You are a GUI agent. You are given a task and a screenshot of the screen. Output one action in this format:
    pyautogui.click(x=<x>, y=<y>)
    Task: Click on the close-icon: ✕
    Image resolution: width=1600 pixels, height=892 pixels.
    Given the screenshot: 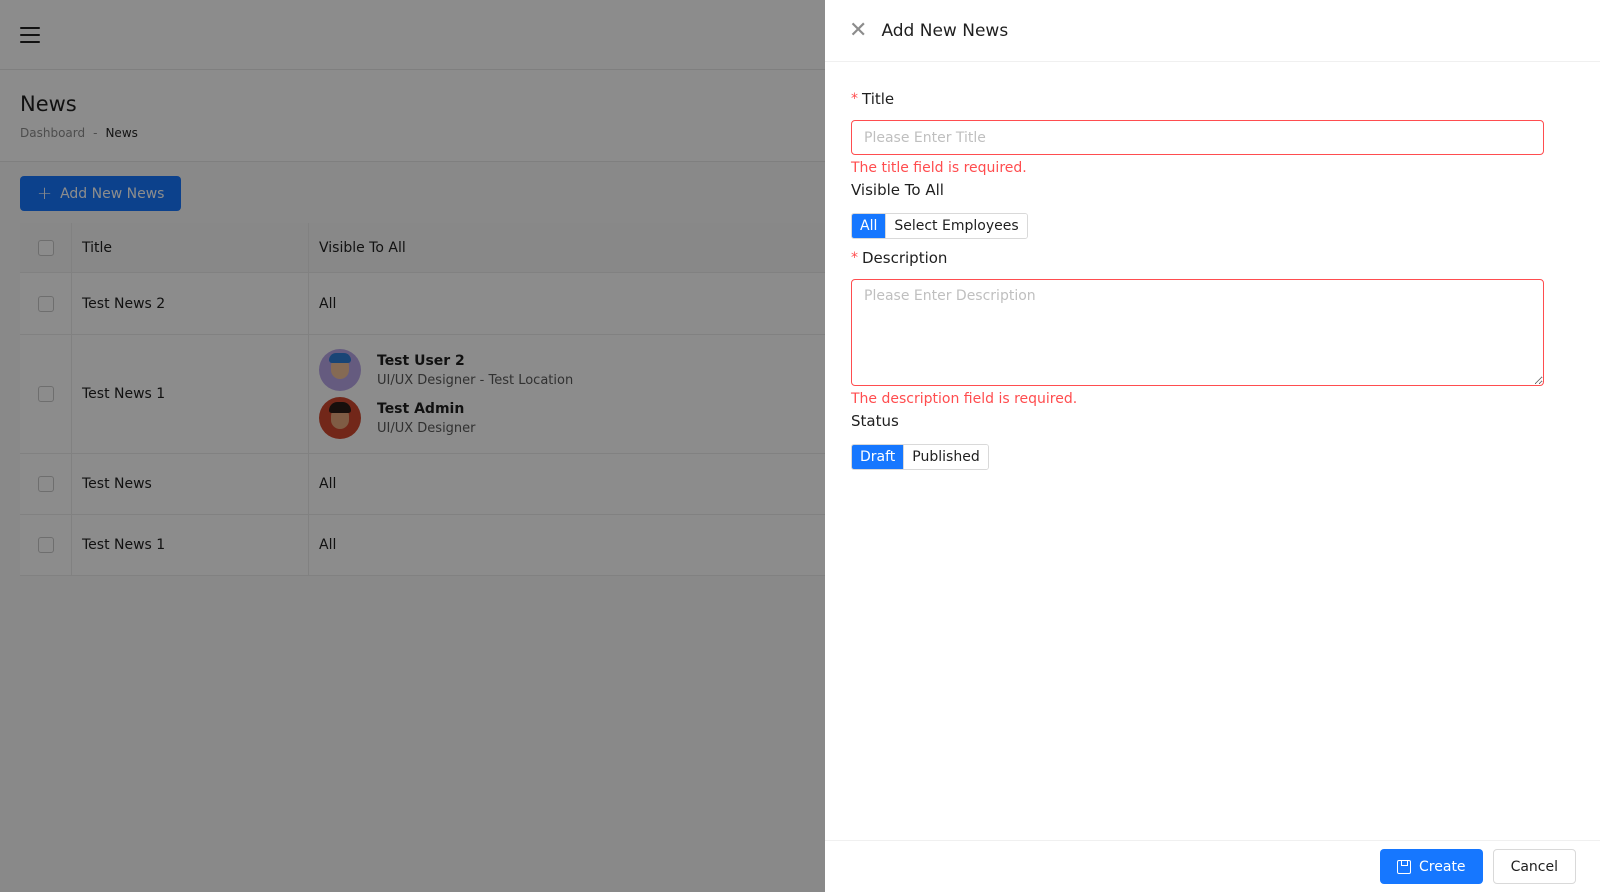 What is the action you would take?
    pyautogui.click(x=858, y=30)
    